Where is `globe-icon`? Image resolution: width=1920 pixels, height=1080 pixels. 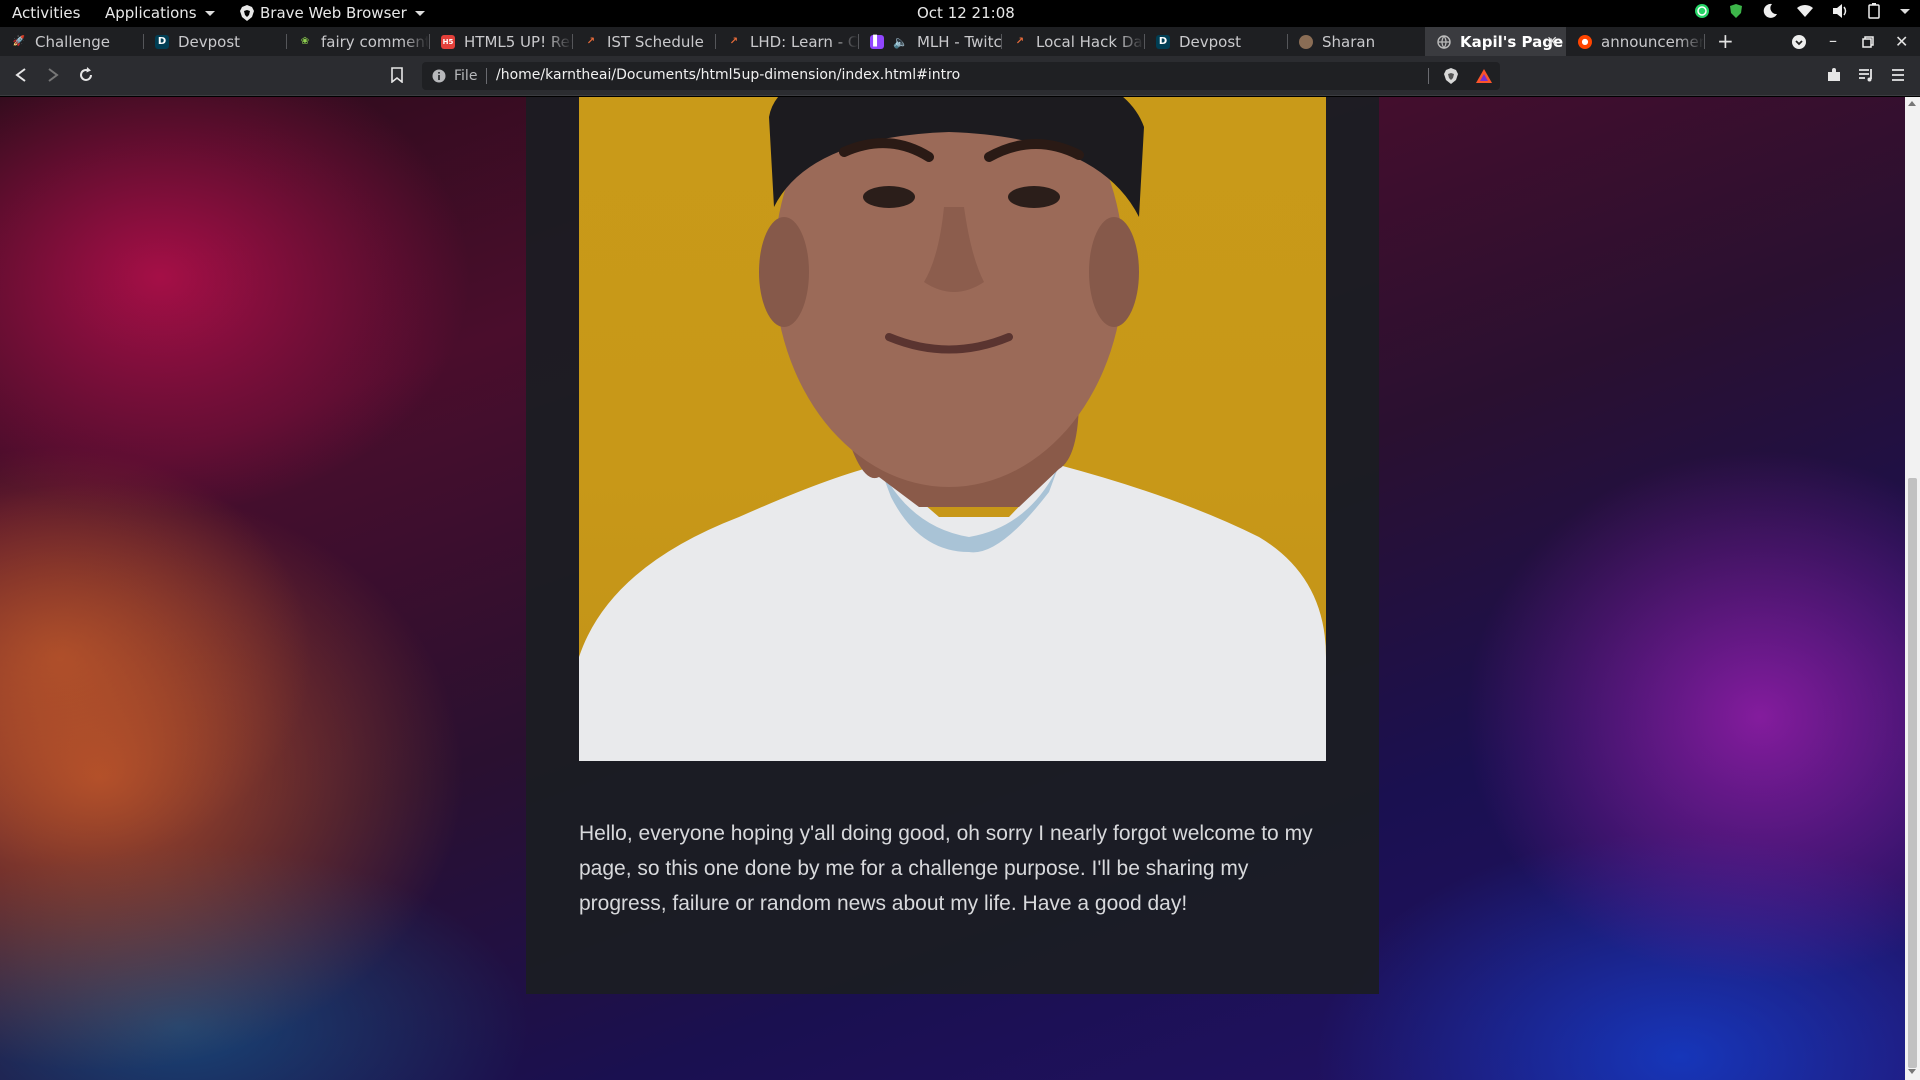
globe-icon is located at coordinates (1444, 41).